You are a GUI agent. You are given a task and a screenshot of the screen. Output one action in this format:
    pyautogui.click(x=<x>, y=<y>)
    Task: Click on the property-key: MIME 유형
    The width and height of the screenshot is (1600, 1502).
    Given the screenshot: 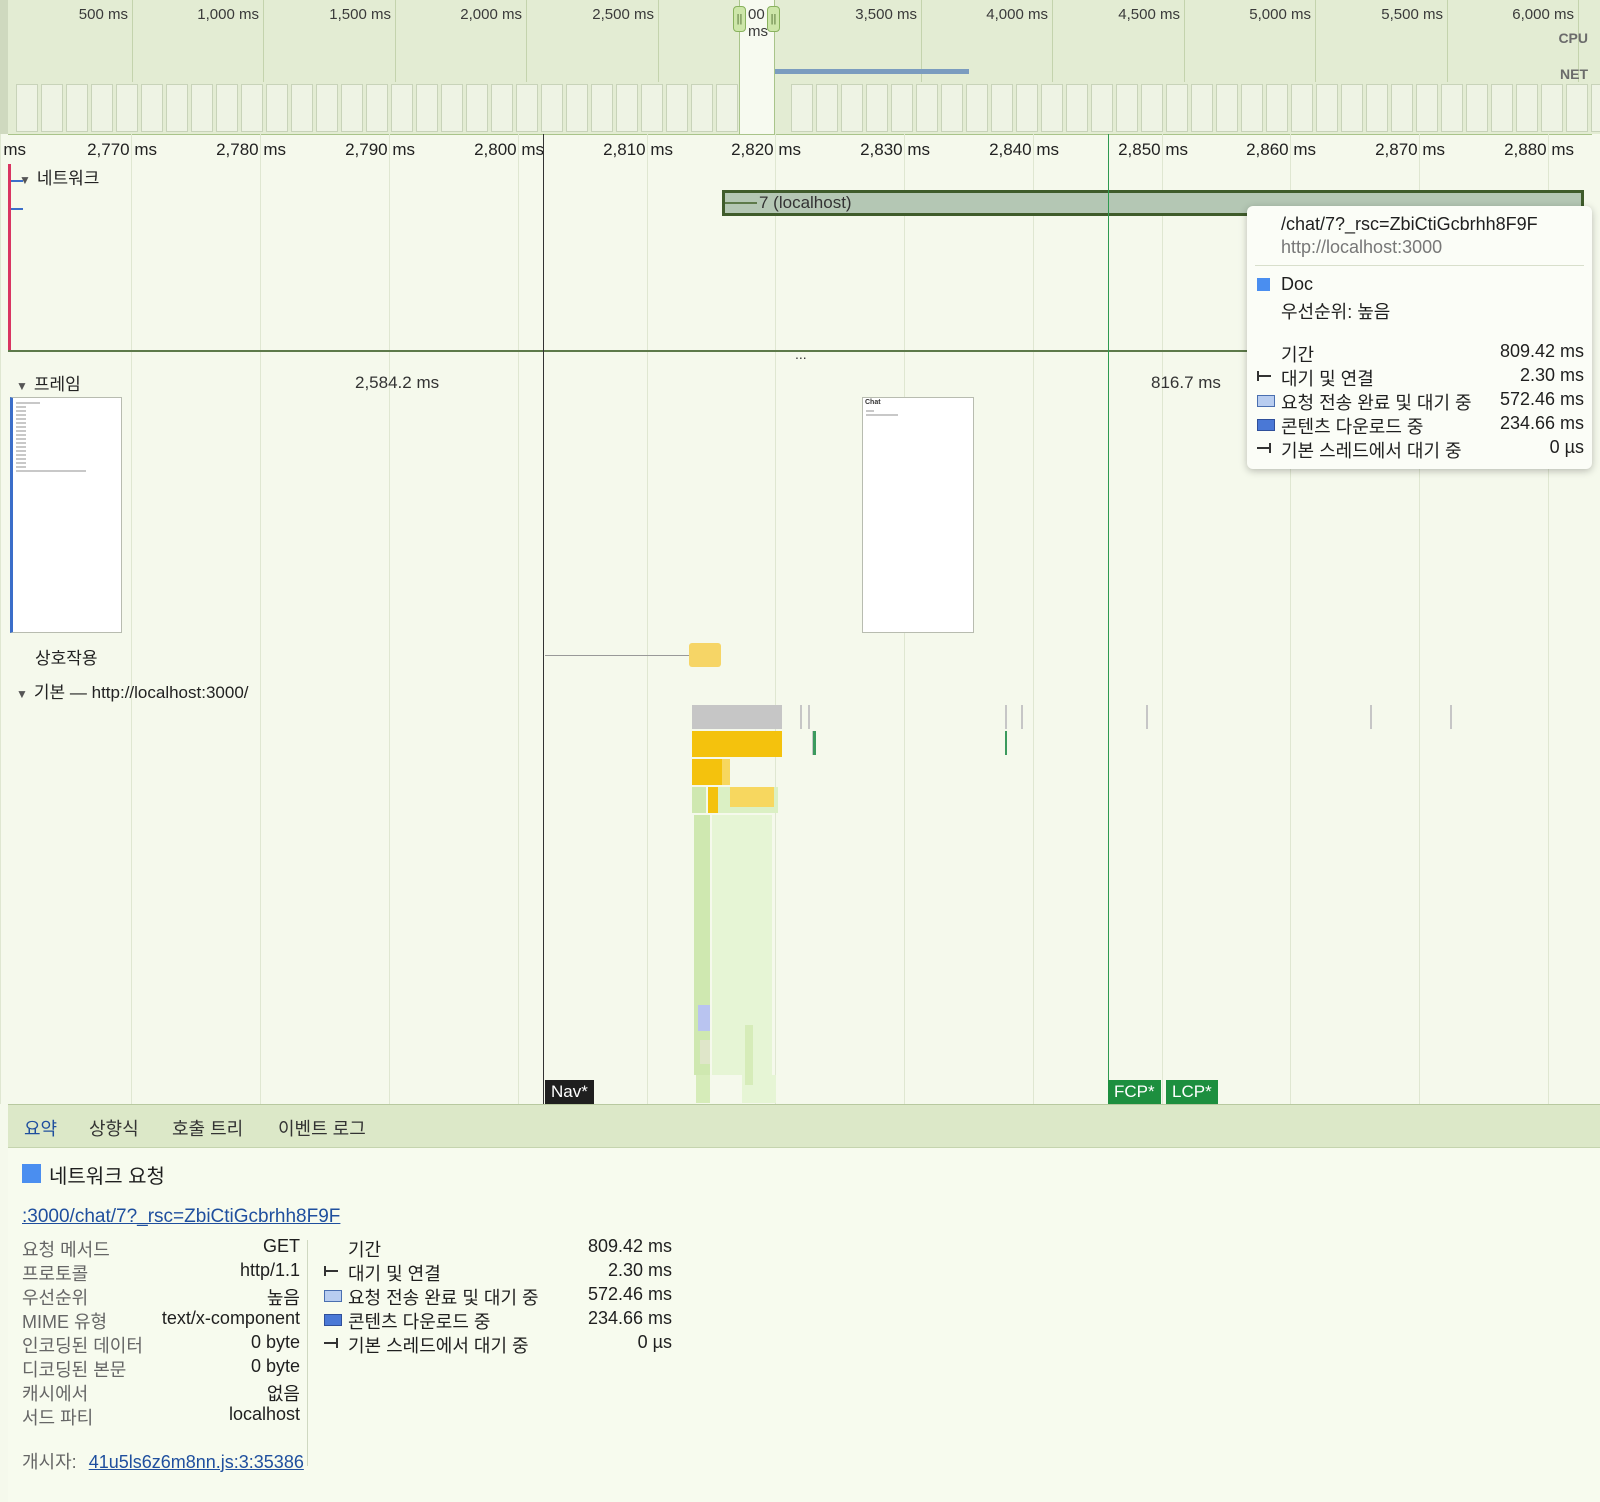 What is the action you would take?
    pyautogui.click(x=65, y=1322)
    